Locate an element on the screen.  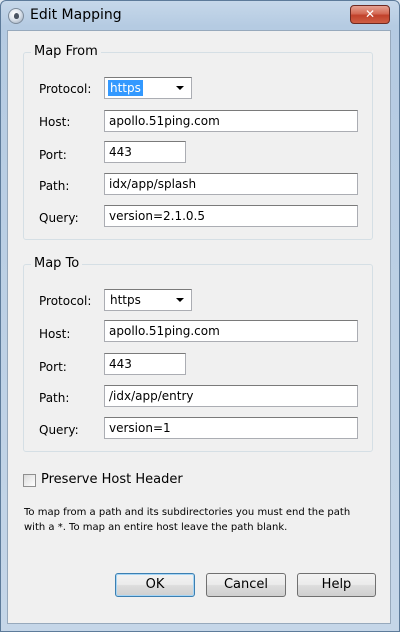
from-port-field: 443 is located at coordinates (145, 152).